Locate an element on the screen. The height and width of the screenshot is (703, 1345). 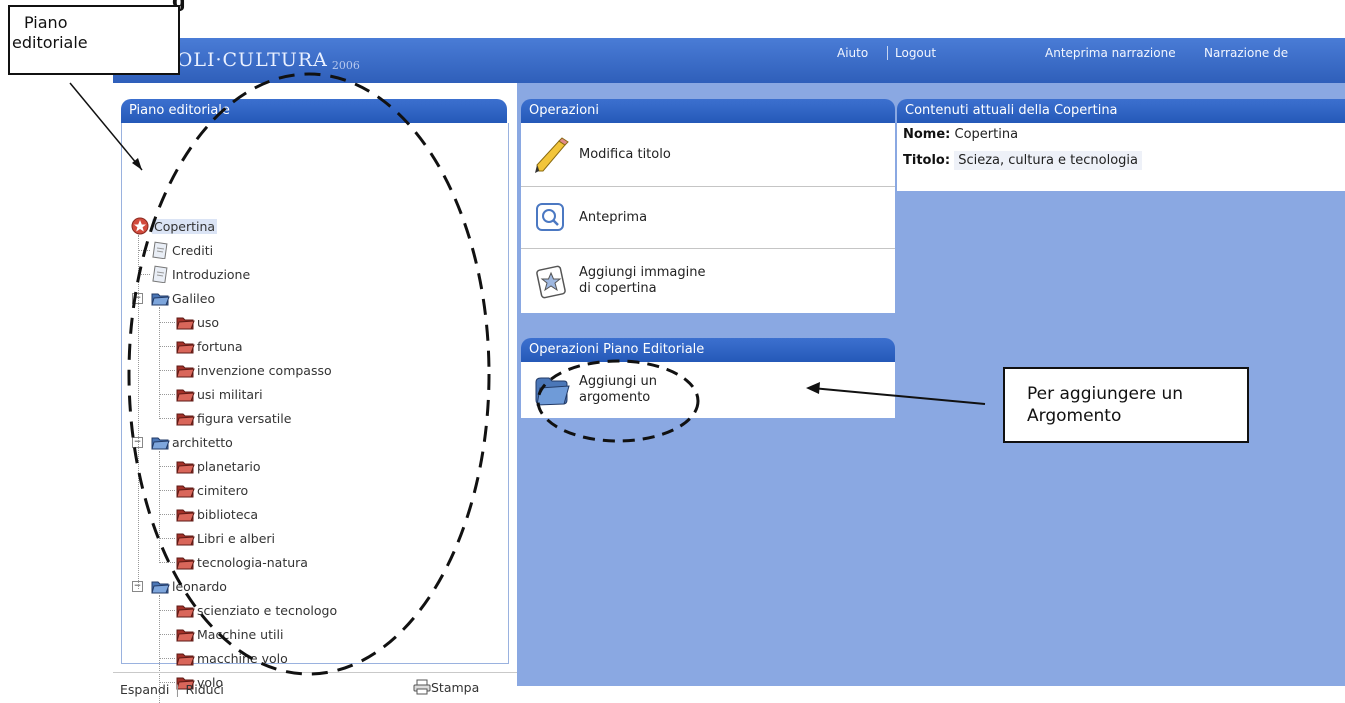
tree-item-galileo: Galileo is located at coordinates (182, 298).